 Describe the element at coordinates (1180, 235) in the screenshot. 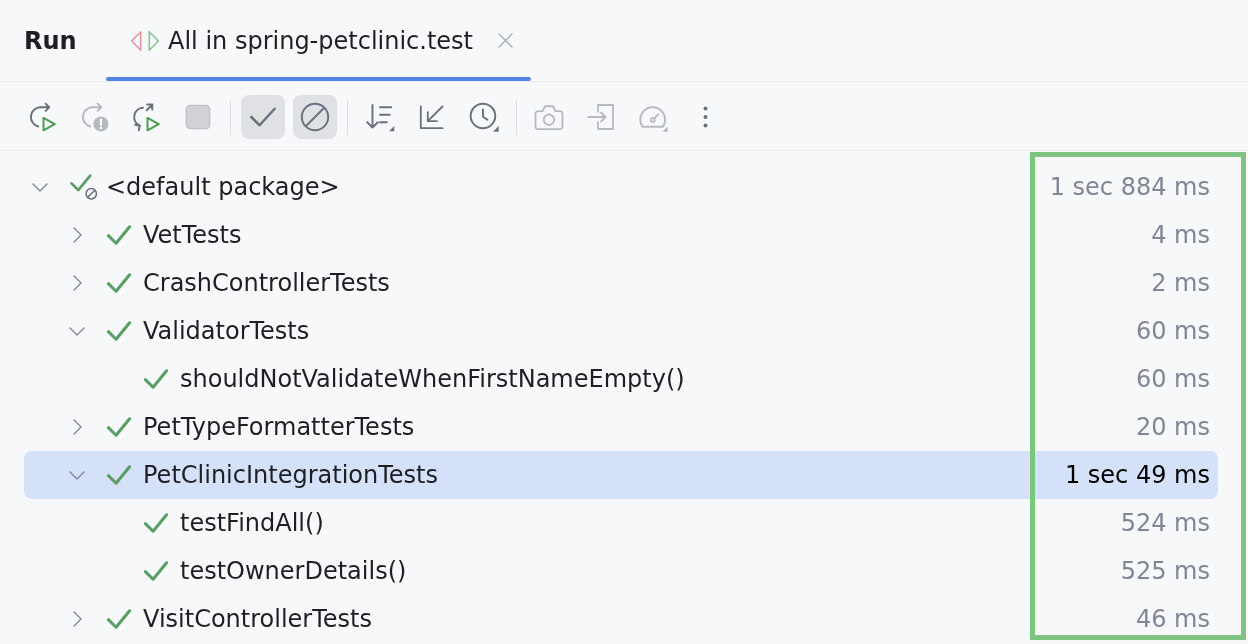

I see `test-duration: 4 ms` at that location.